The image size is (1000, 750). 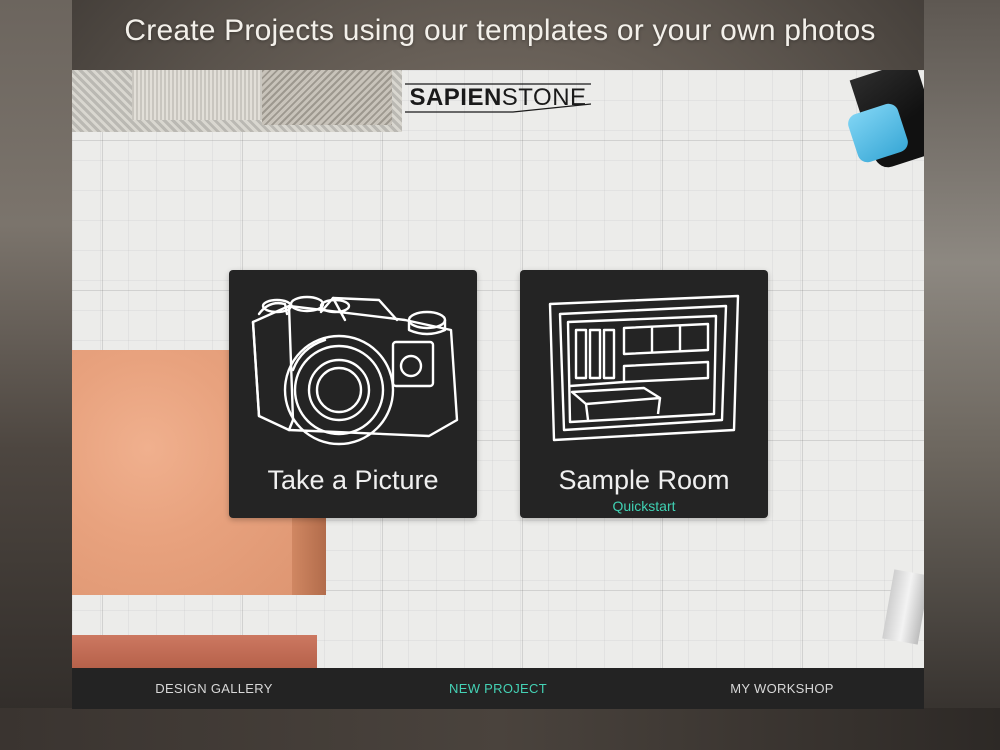 What do you see at coordinates (353, 480) in the screenshot?
I see `take-picture-label: Take a Picture` at bounding box center [353, 480].